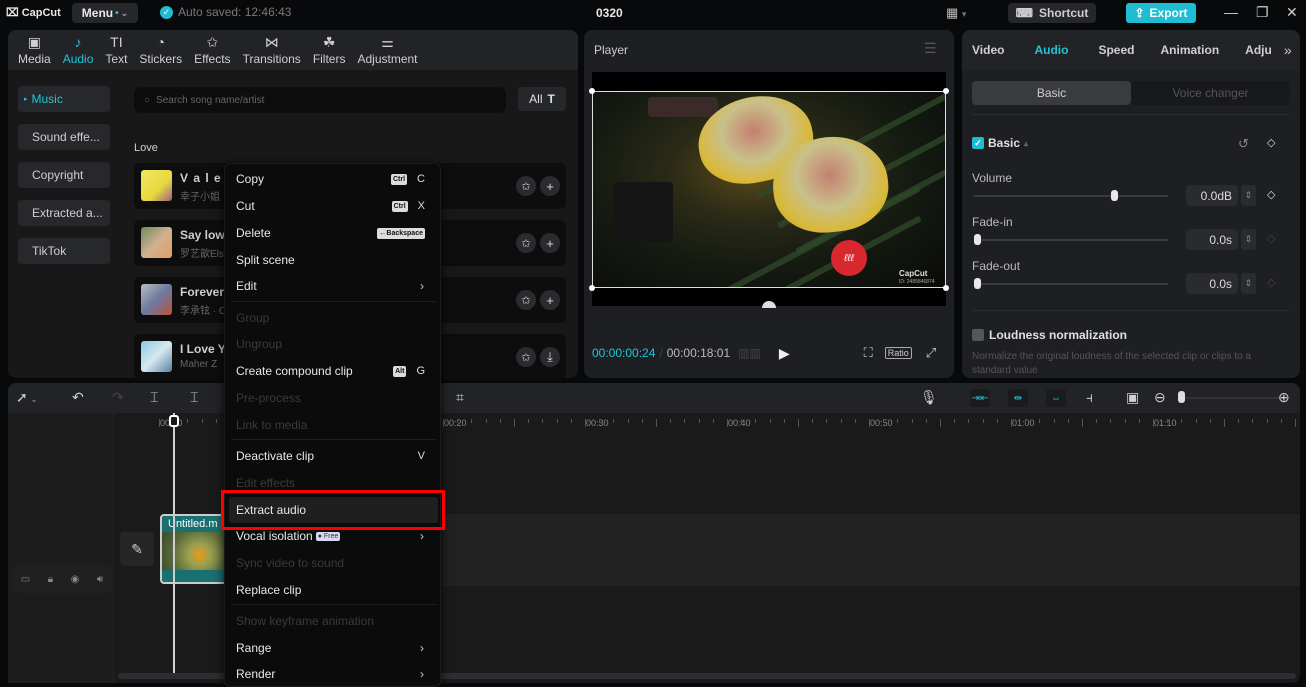  I want to click on menu-button: Menu • ⌄, so click(105, 13).